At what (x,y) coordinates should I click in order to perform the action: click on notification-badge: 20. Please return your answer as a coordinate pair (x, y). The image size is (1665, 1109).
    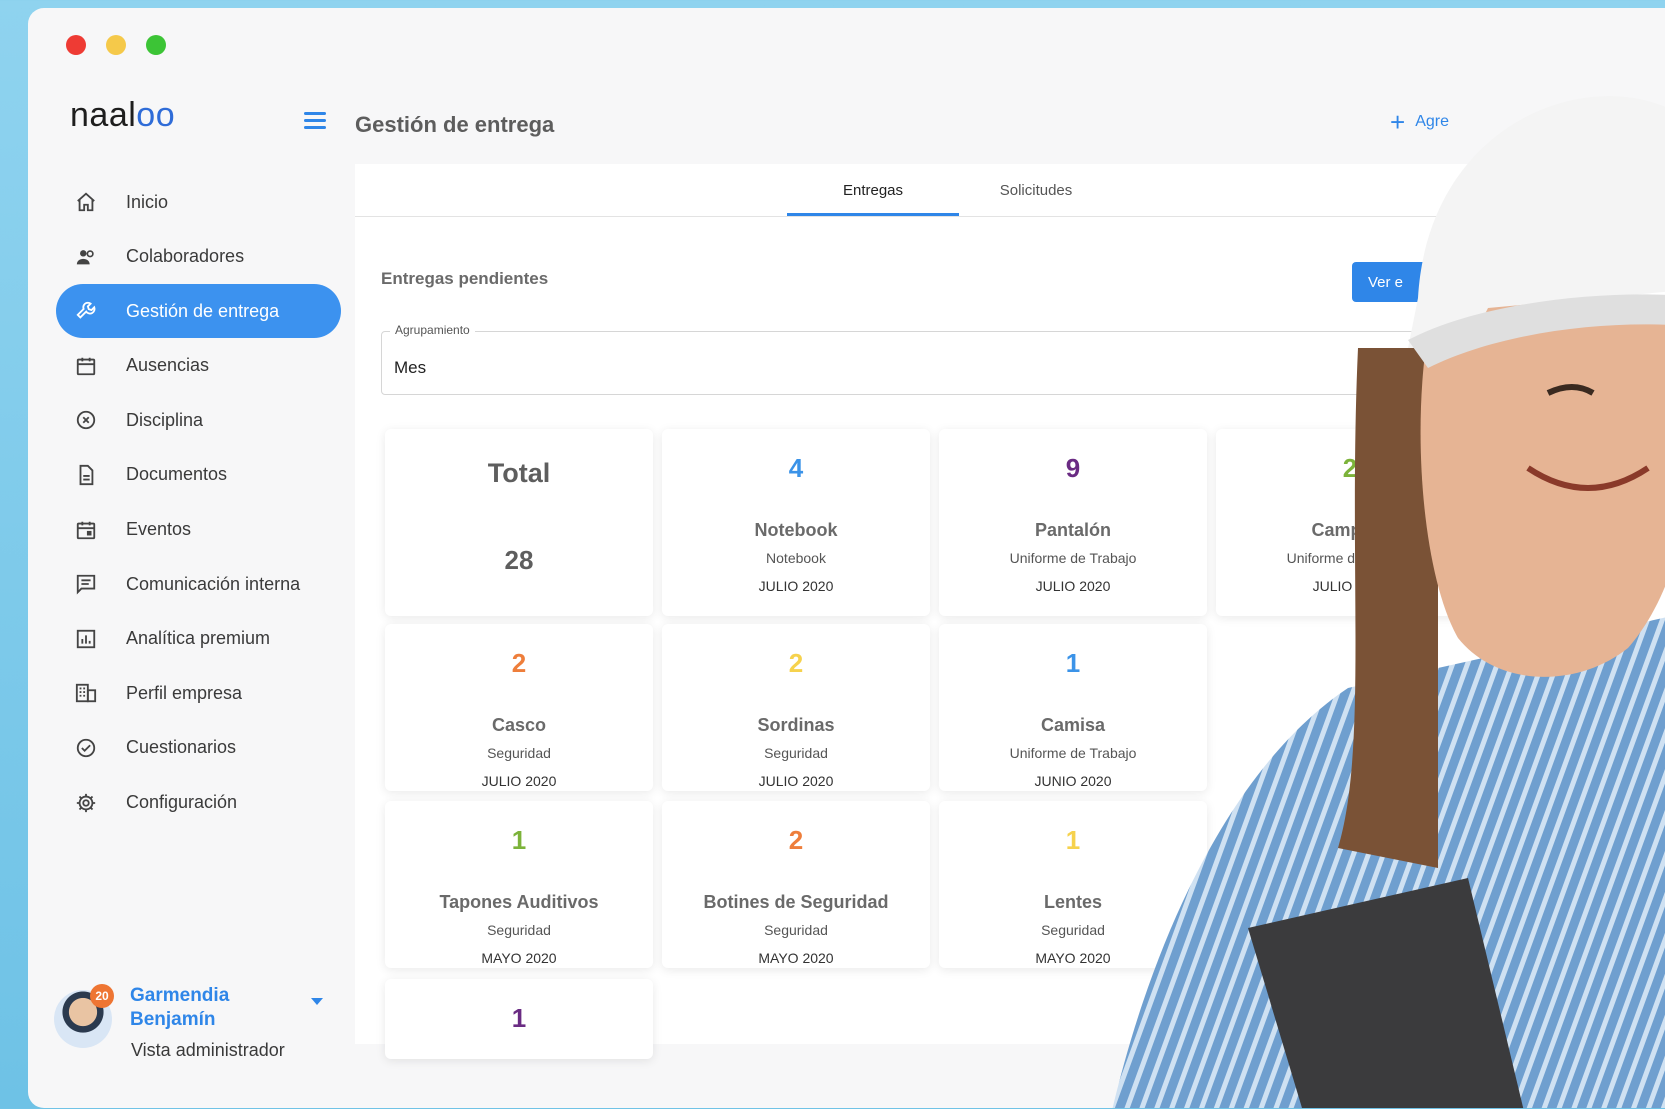
    Looking at the image, I should click on (102, 996).